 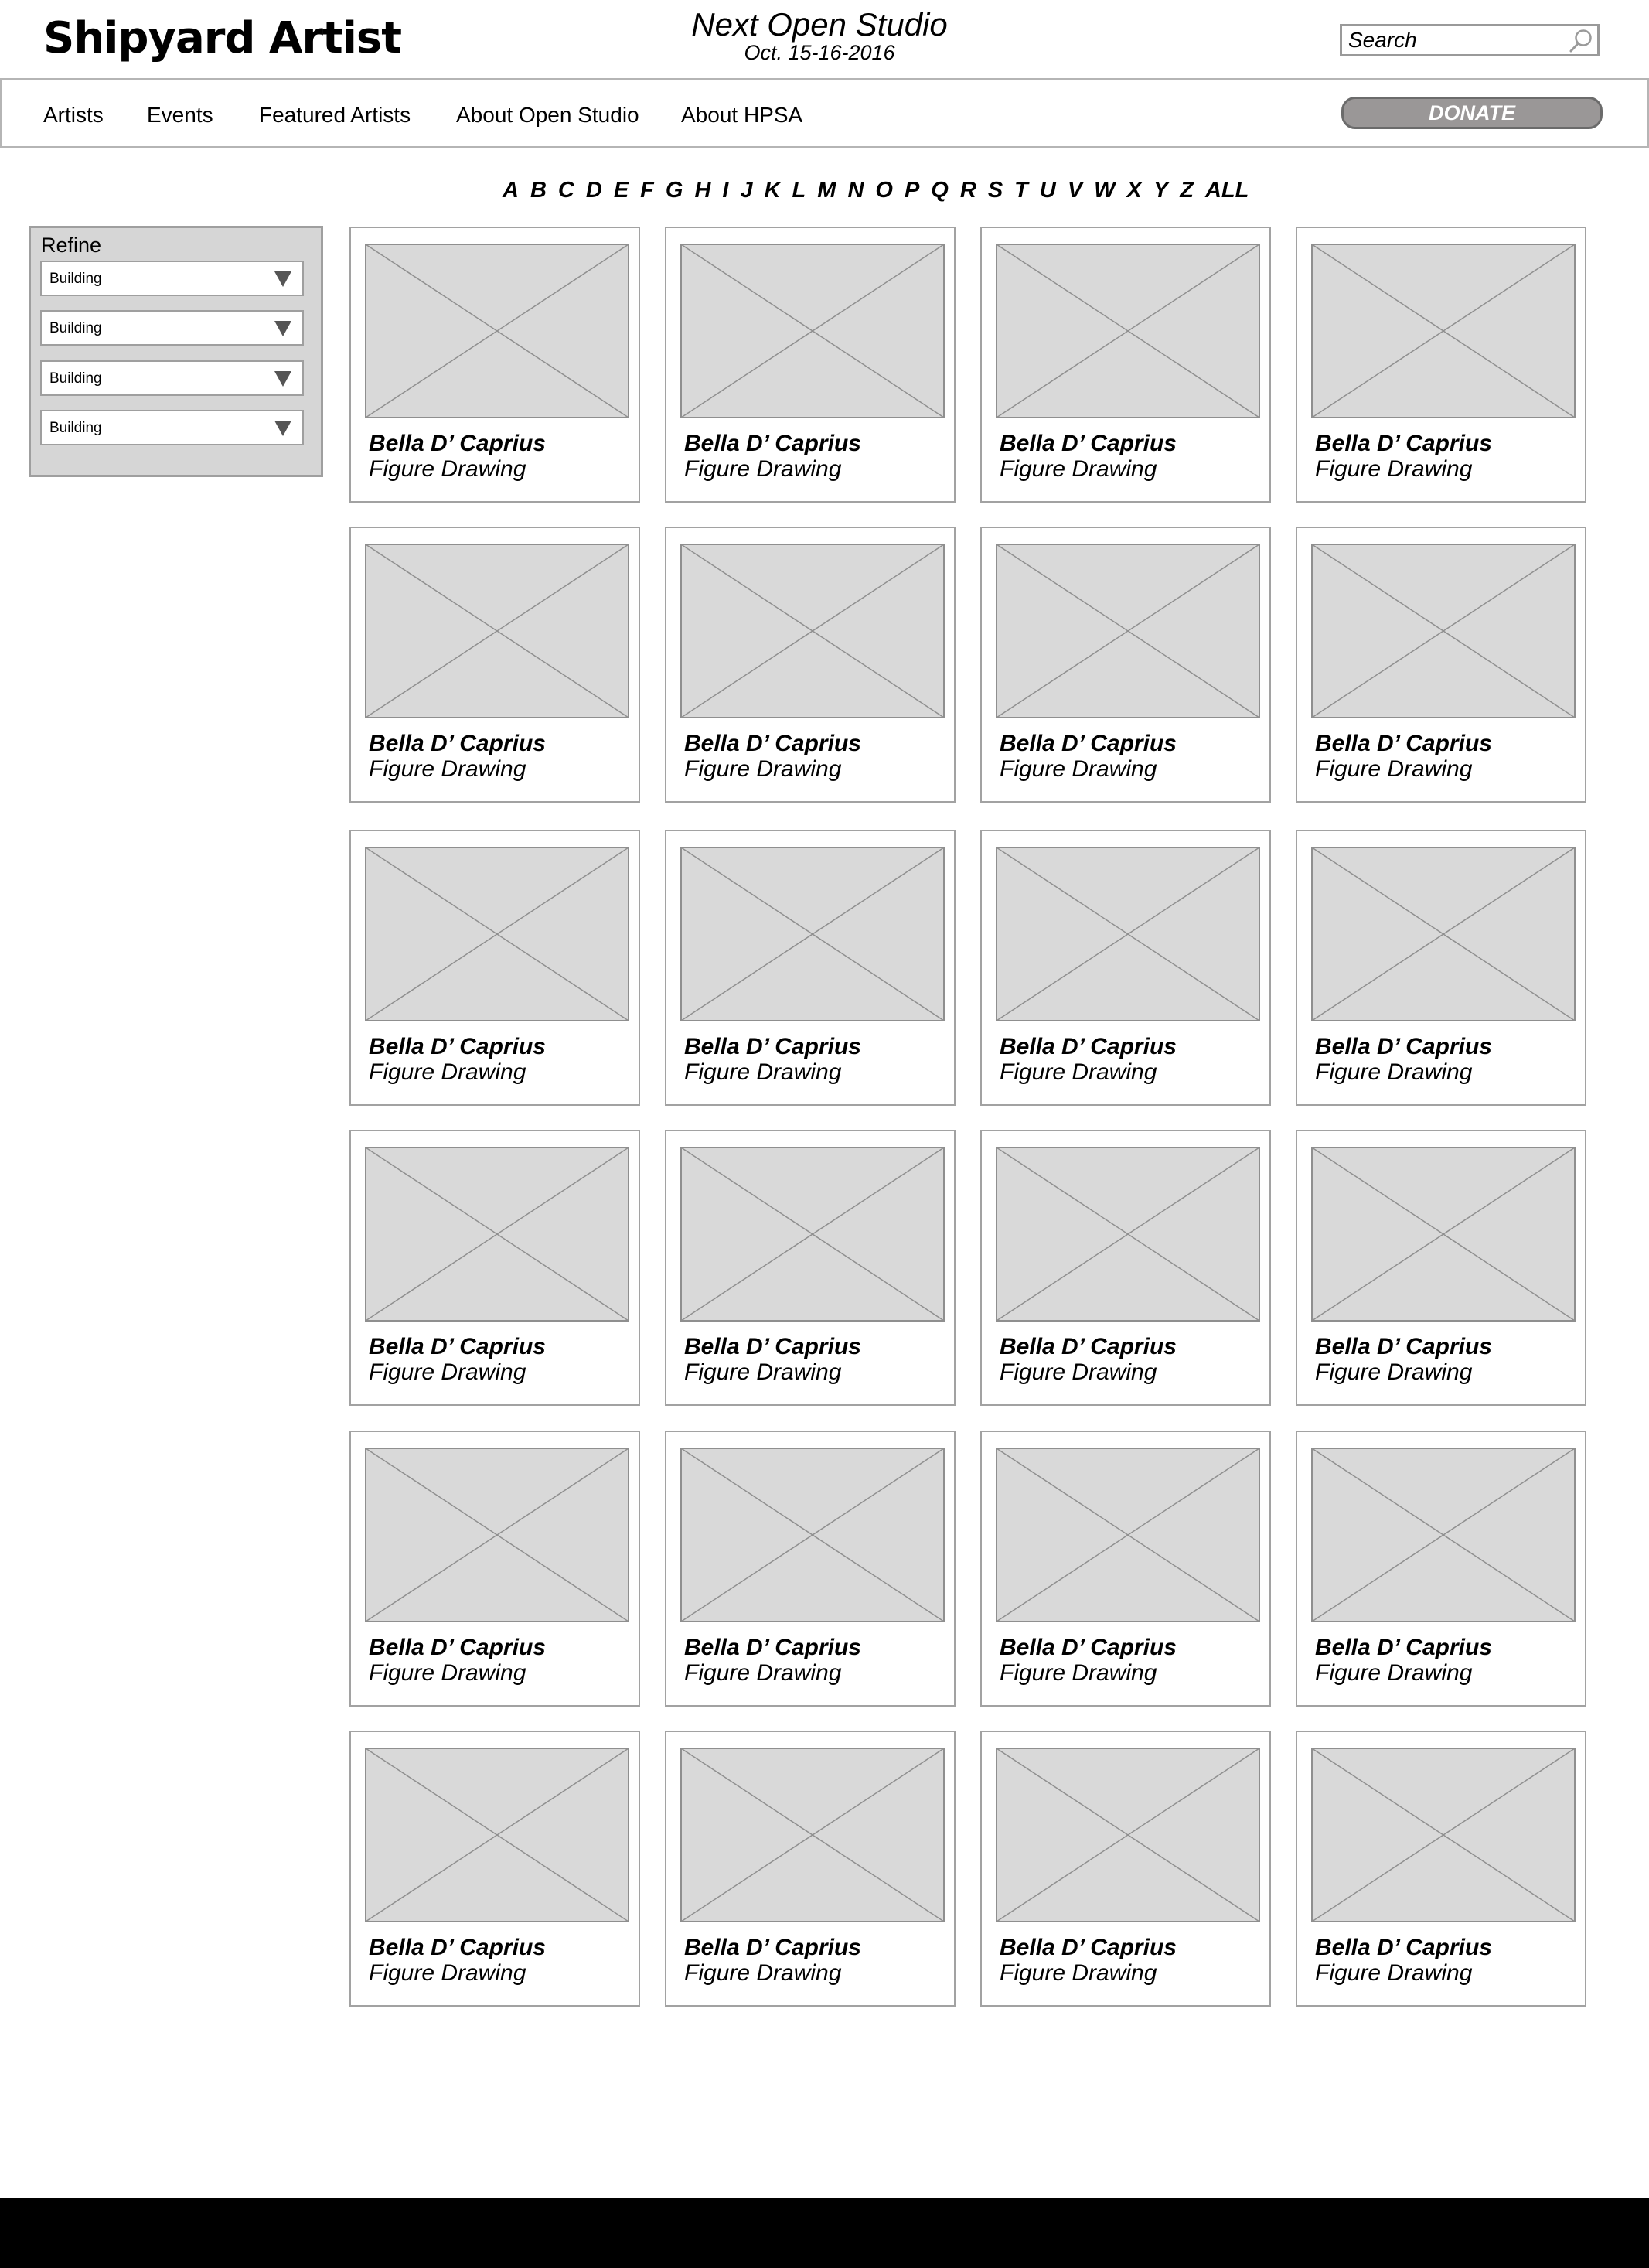 I want to click on nav-item-artists: Artists, so click(x=73, y=115).